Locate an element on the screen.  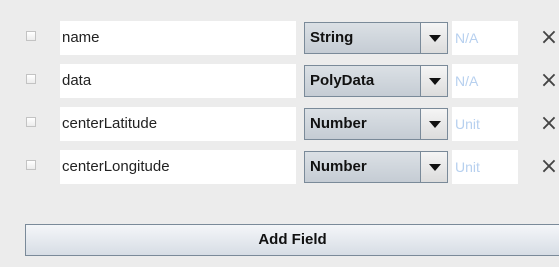
field-type-value: PolyData is located at coordinates (342, 80).